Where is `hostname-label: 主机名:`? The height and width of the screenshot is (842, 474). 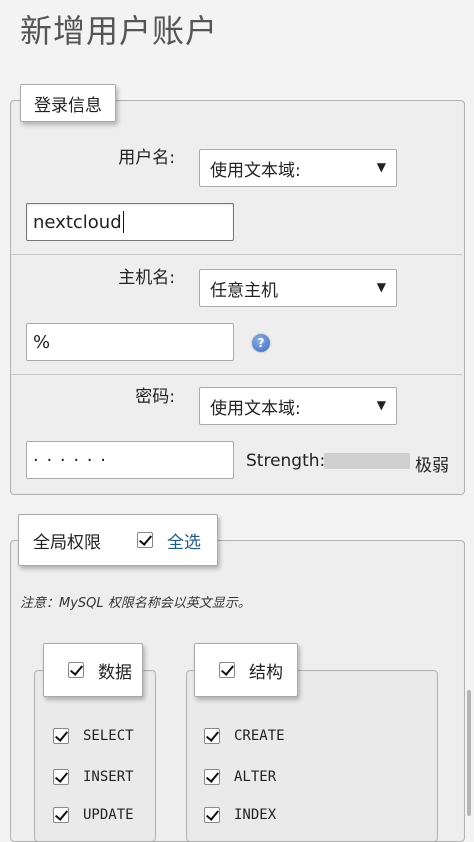 hostname-label: 主机名: is located at coordinates (146, 278).